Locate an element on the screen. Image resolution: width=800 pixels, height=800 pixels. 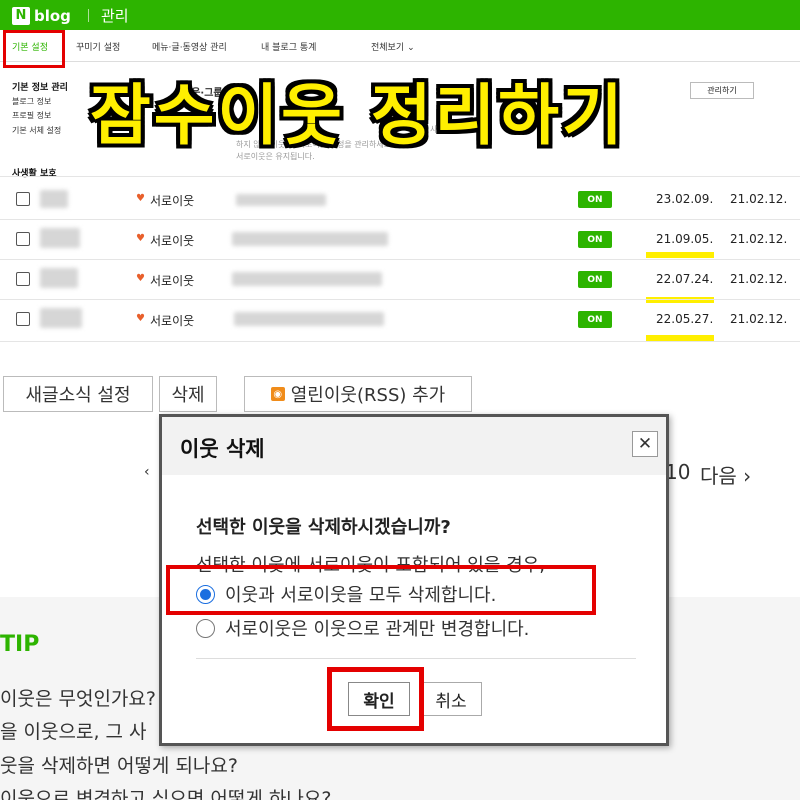
table-row: ♥ 서로이웃 ON 23.02.09. 21.02.12. is located at coordinates (400, 200).